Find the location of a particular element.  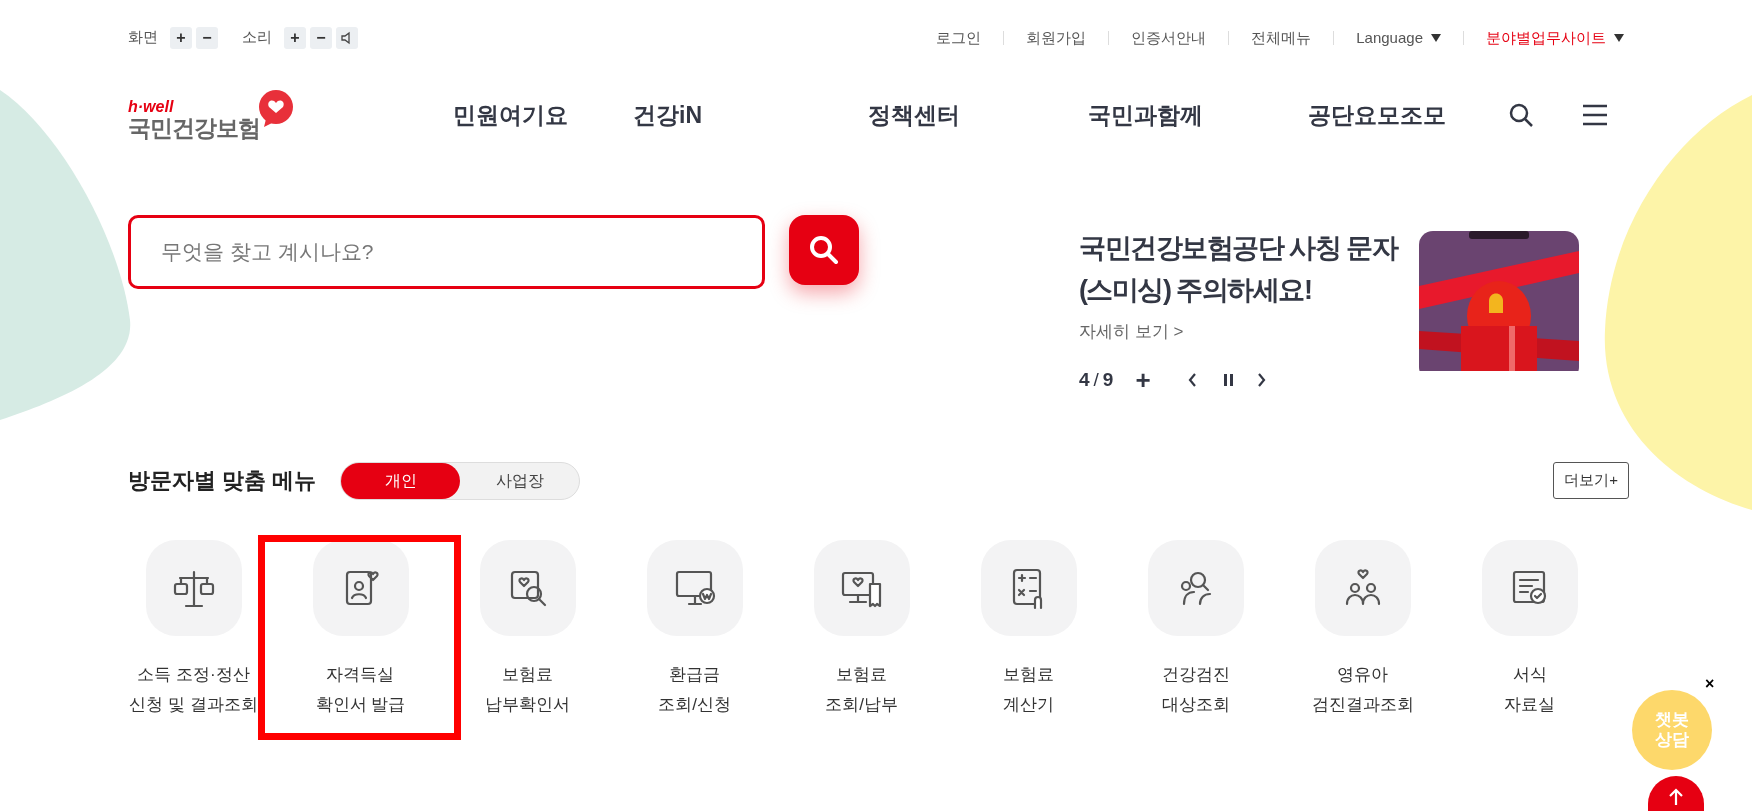

arrow-up-icon is located at coordinates (1676, 797).